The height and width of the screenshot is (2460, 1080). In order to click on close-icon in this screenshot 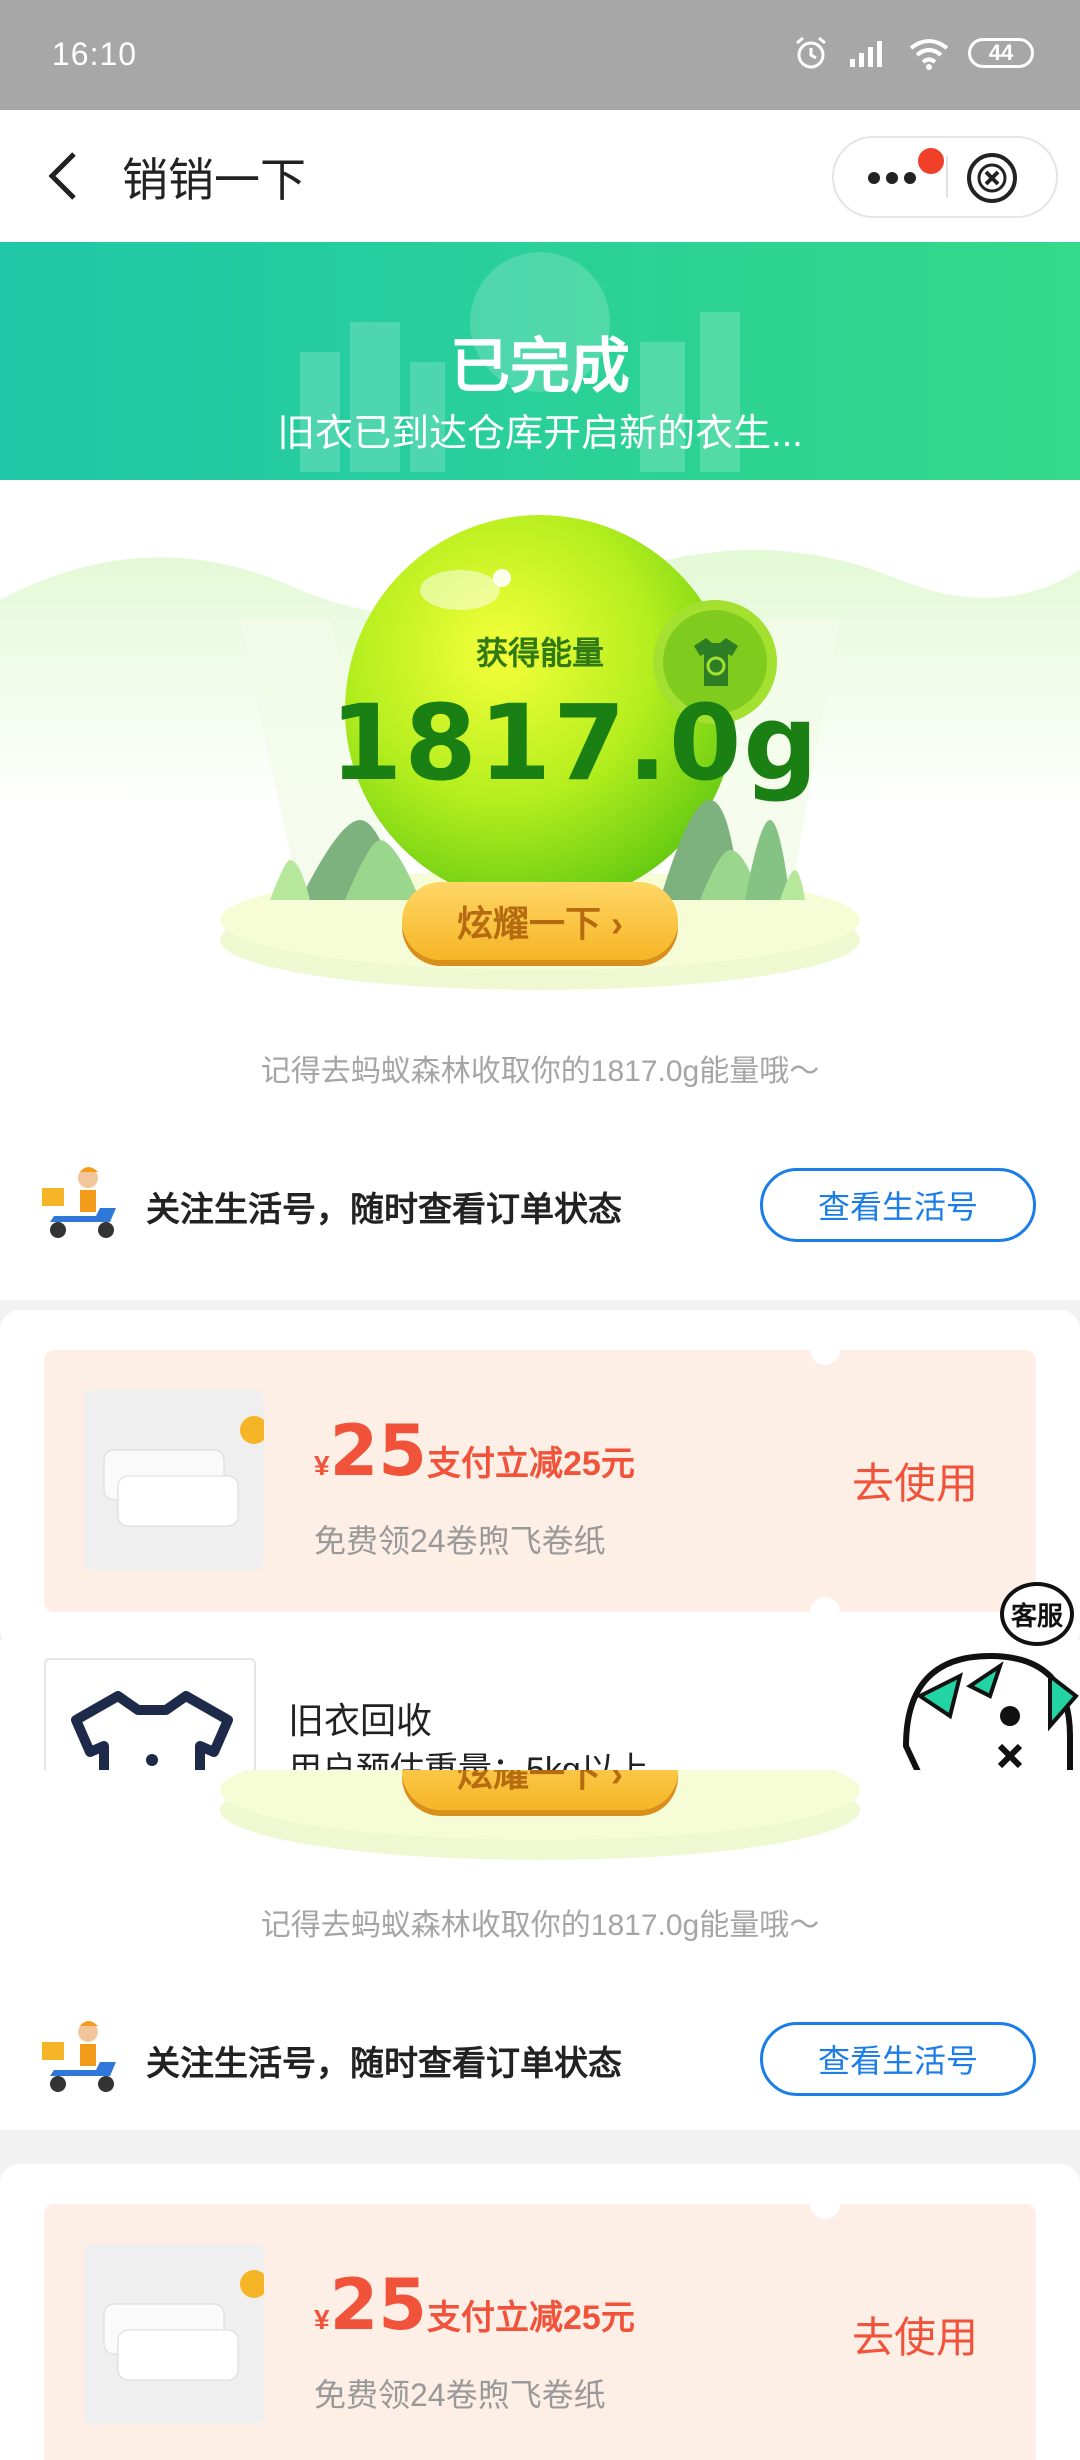, I will do `click(992, 178)`.